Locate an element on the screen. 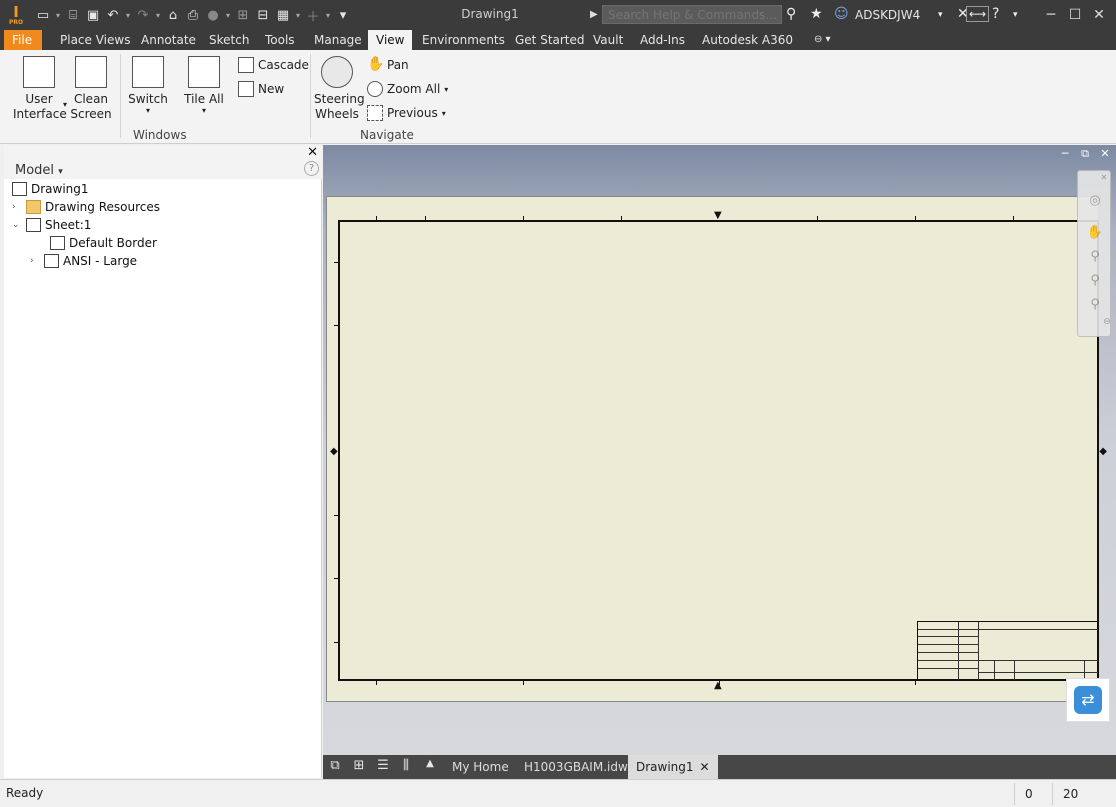 This screenshot has height=807, width=1116. view-restore-icon: ⧉ is located at coordinates (1085, 154).